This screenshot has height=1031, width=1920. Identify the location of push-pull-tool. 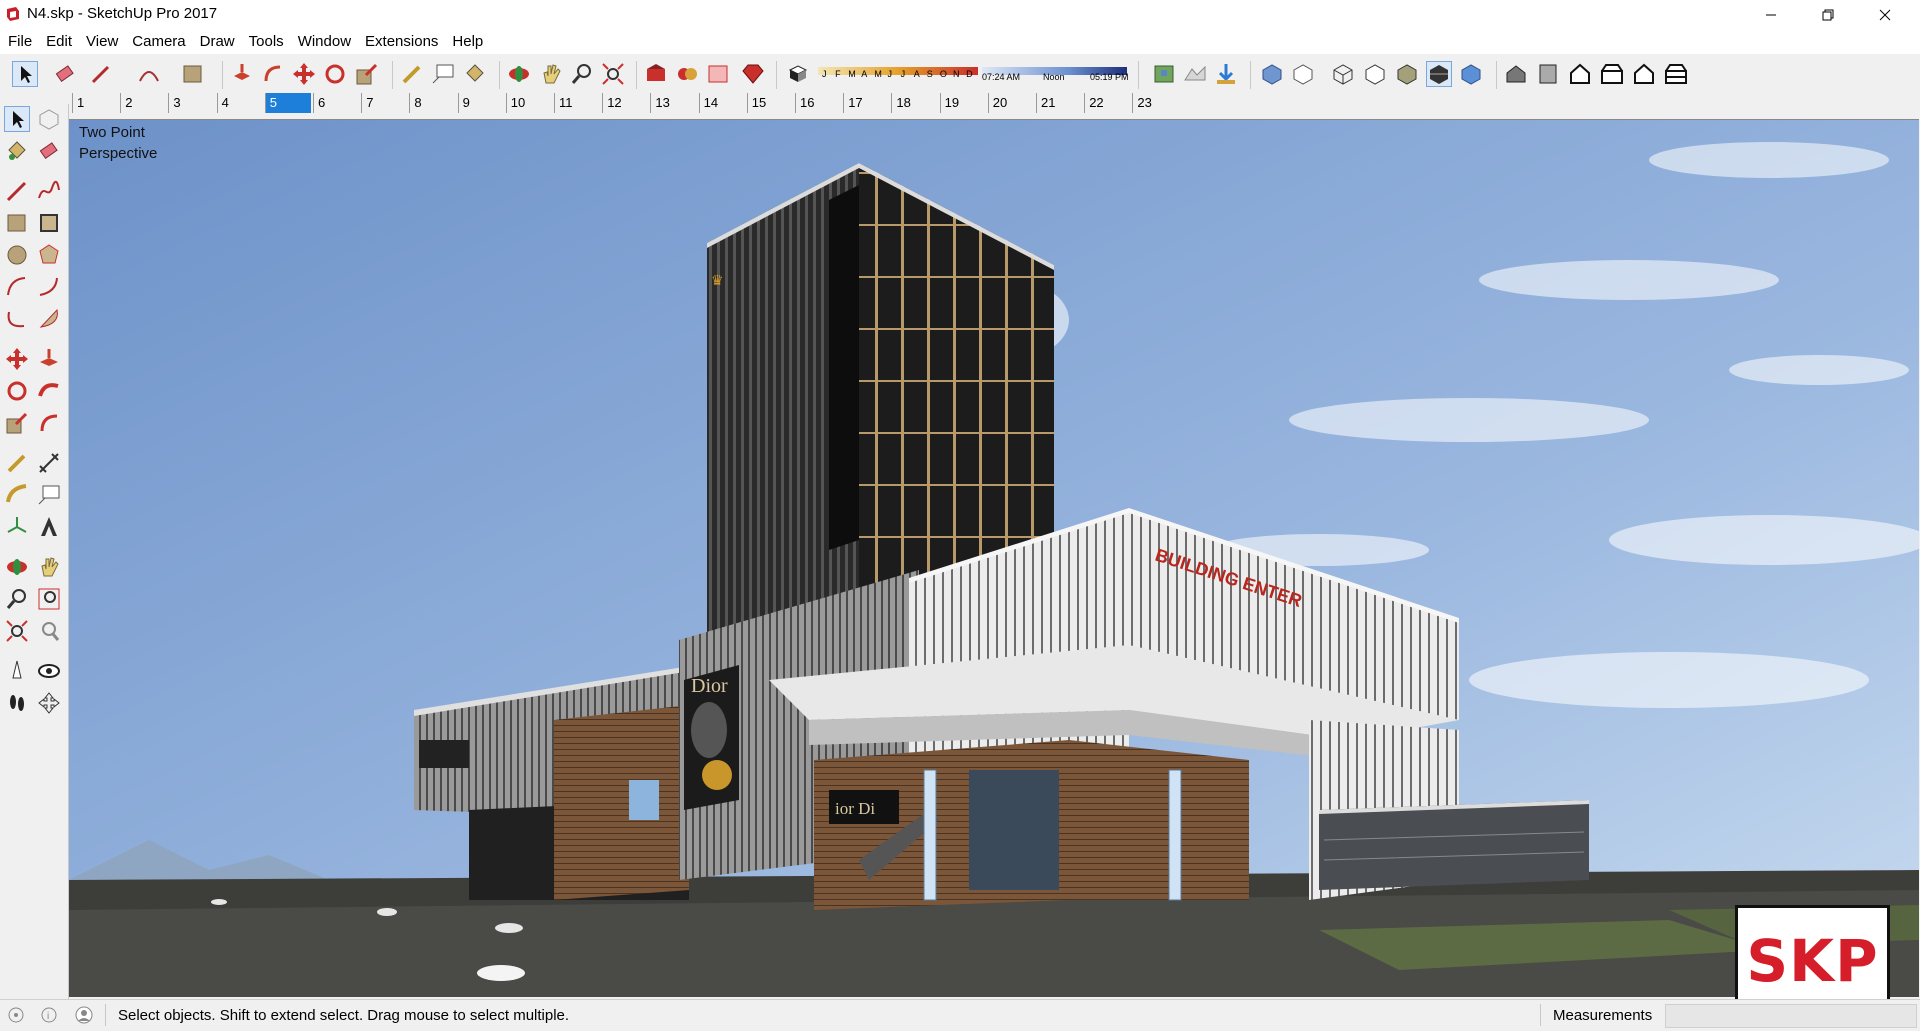
(49, 359).